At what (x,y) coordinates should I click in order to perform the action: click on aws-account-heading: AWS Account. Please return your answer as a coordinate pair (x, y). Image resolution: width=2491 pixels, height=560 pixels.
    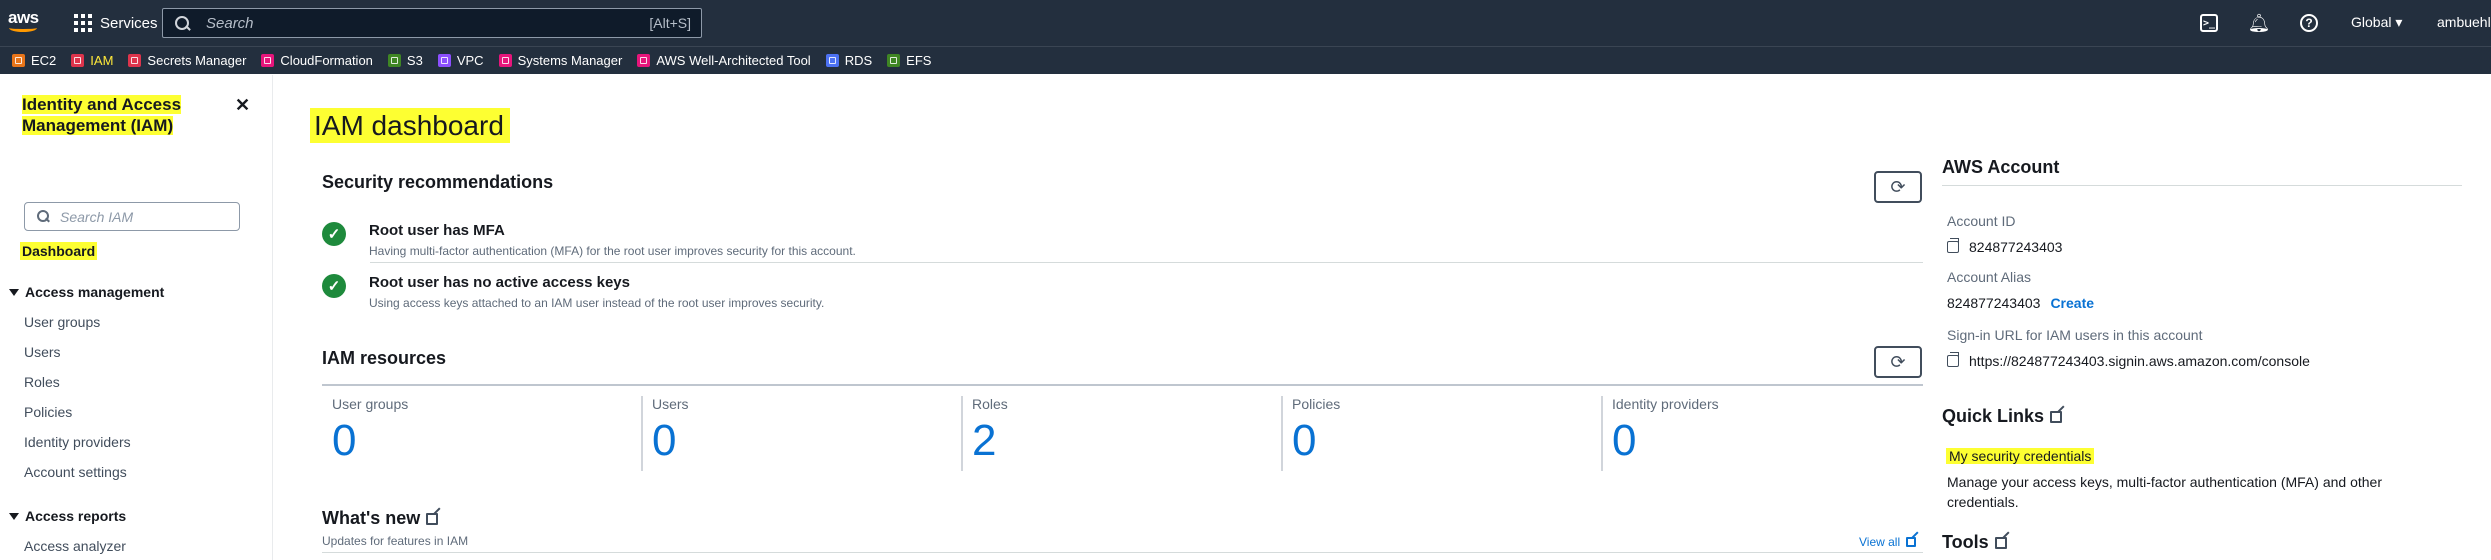
    Looking at the image, I should click on (2001, 167).